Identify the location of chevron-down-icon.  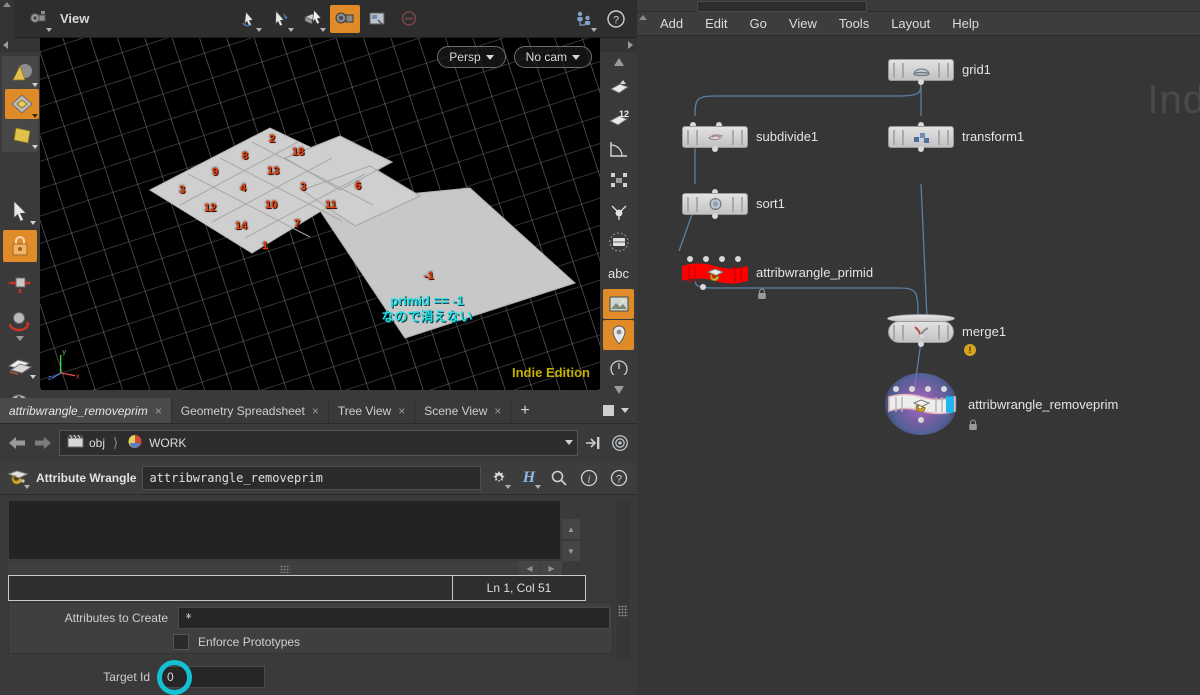
(576, 57).